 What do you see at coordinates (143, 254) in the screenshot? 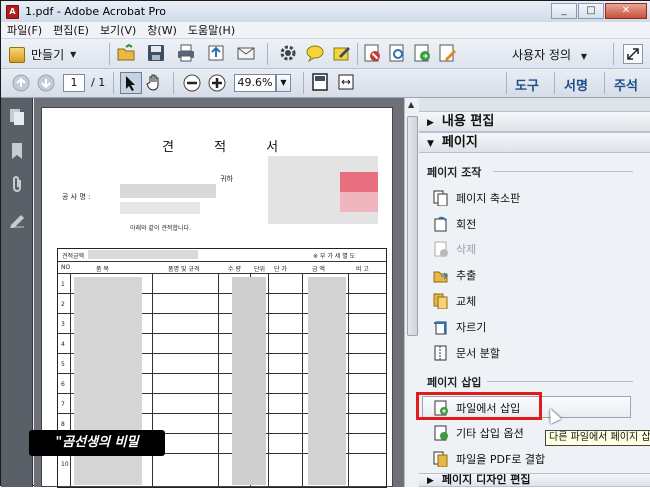
I see `redacted-amount` at bounding box center [143, 254].